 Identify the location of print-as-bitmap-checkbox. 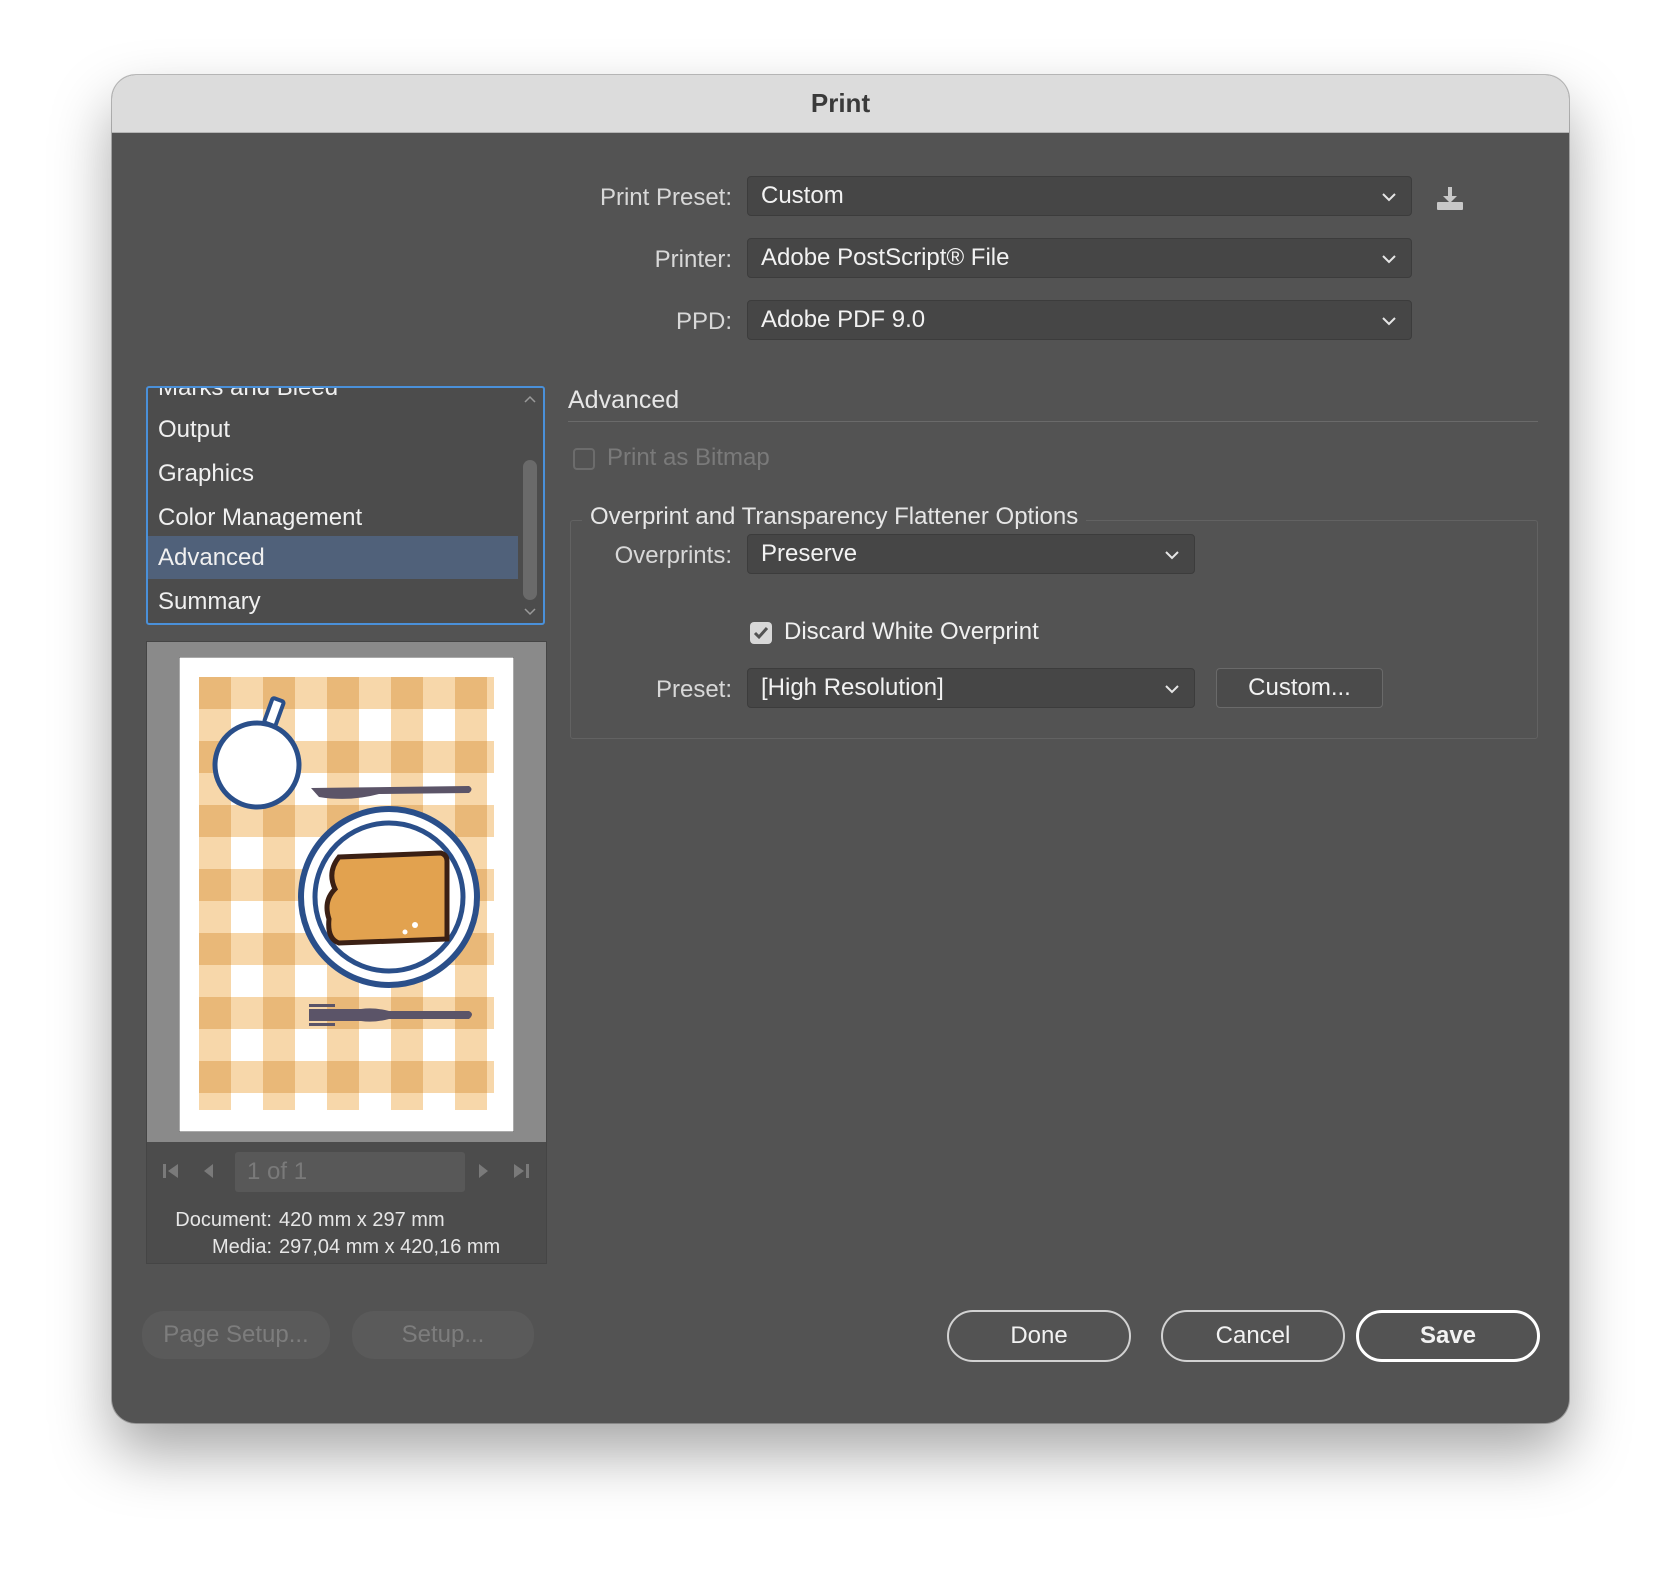
(584, 459).